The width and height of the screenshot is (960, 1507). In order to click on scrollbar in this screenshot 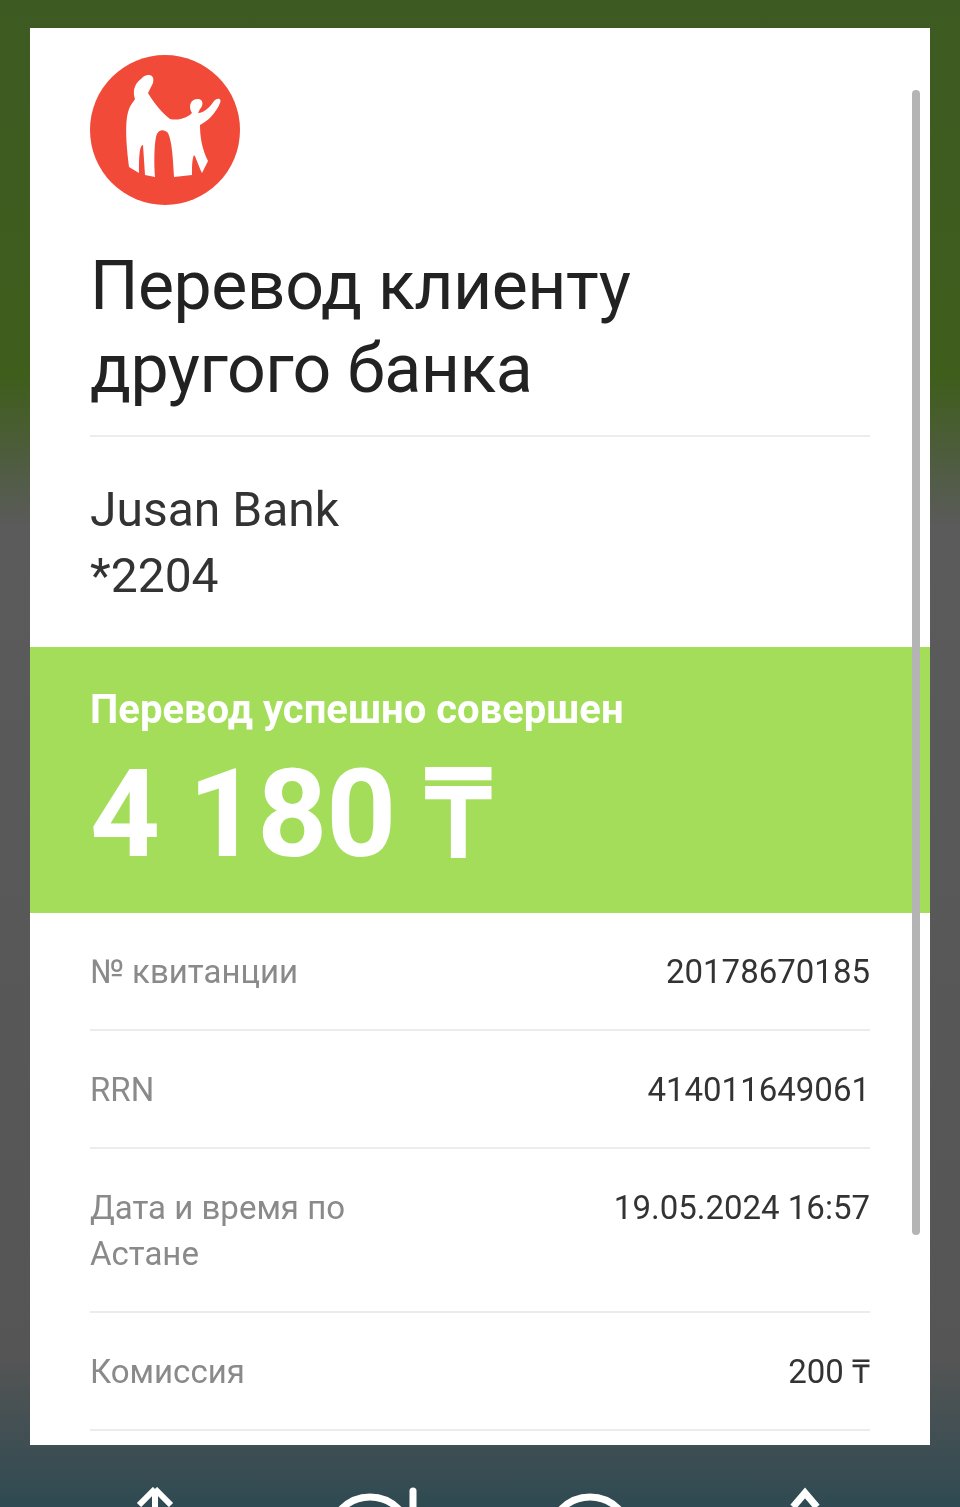, I will do `click(916, 662)`.